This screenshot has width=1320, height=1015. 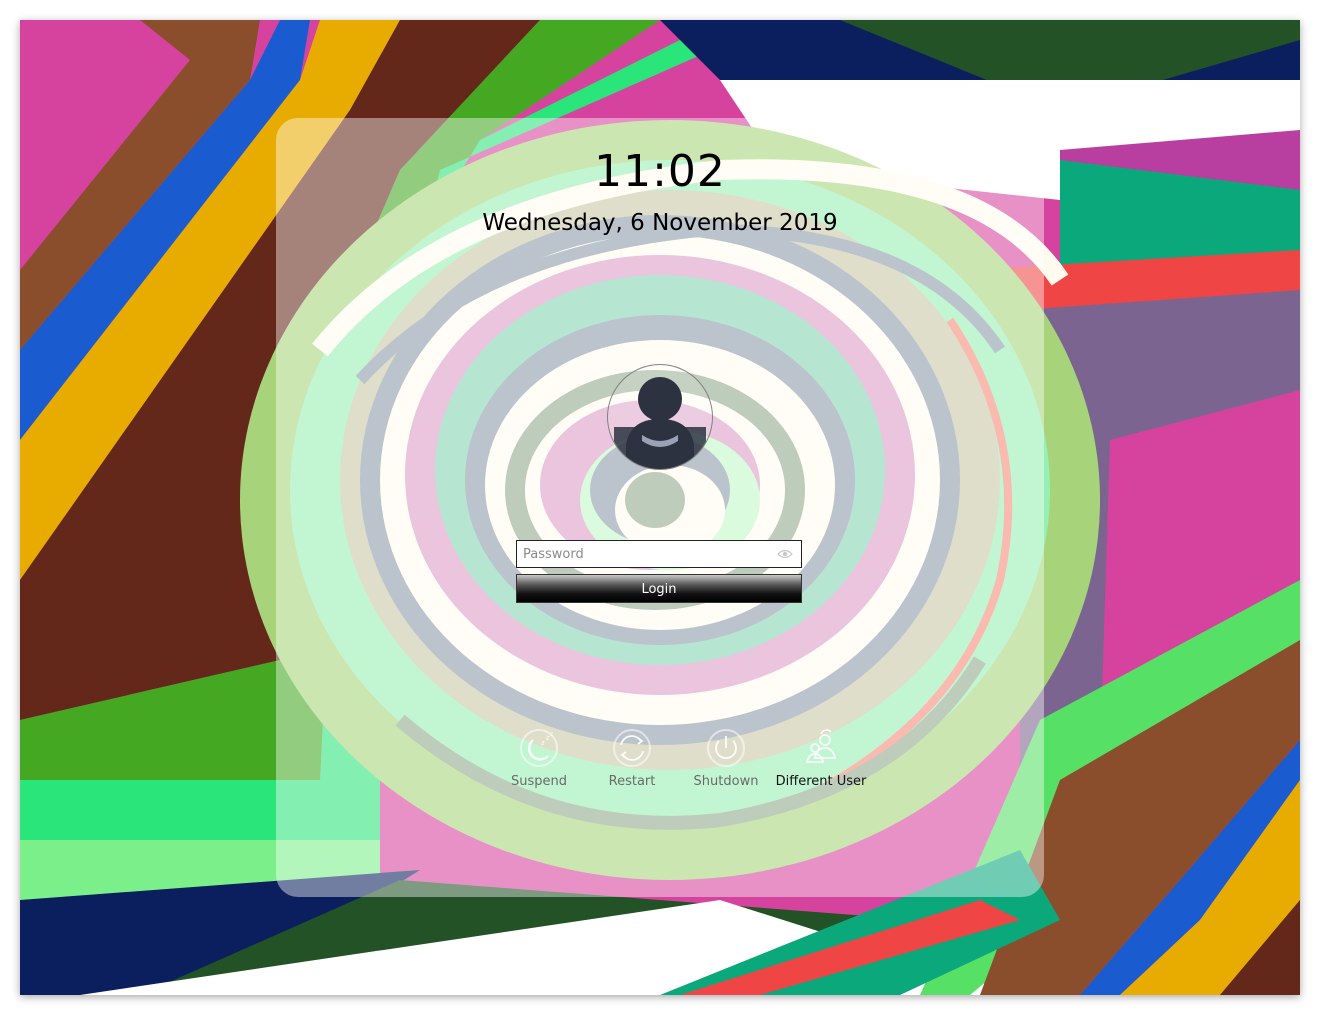 What do you see at coordinates (659, 588) in the screenshot?
I see `login-button: Login` at bounding box center [659, 588].